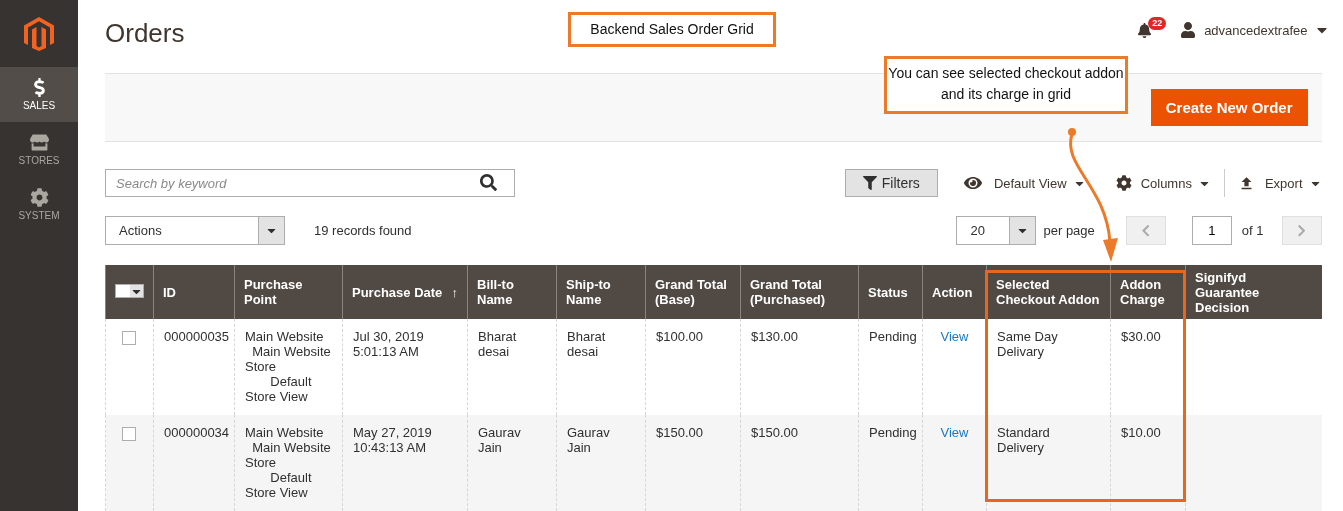 The image size is (1343, 511). Describe the element at coordinates (1006, 85) in the screenshot. I see `annotation-callout: You can see selected checkout addon and its charge in grid` at that location.